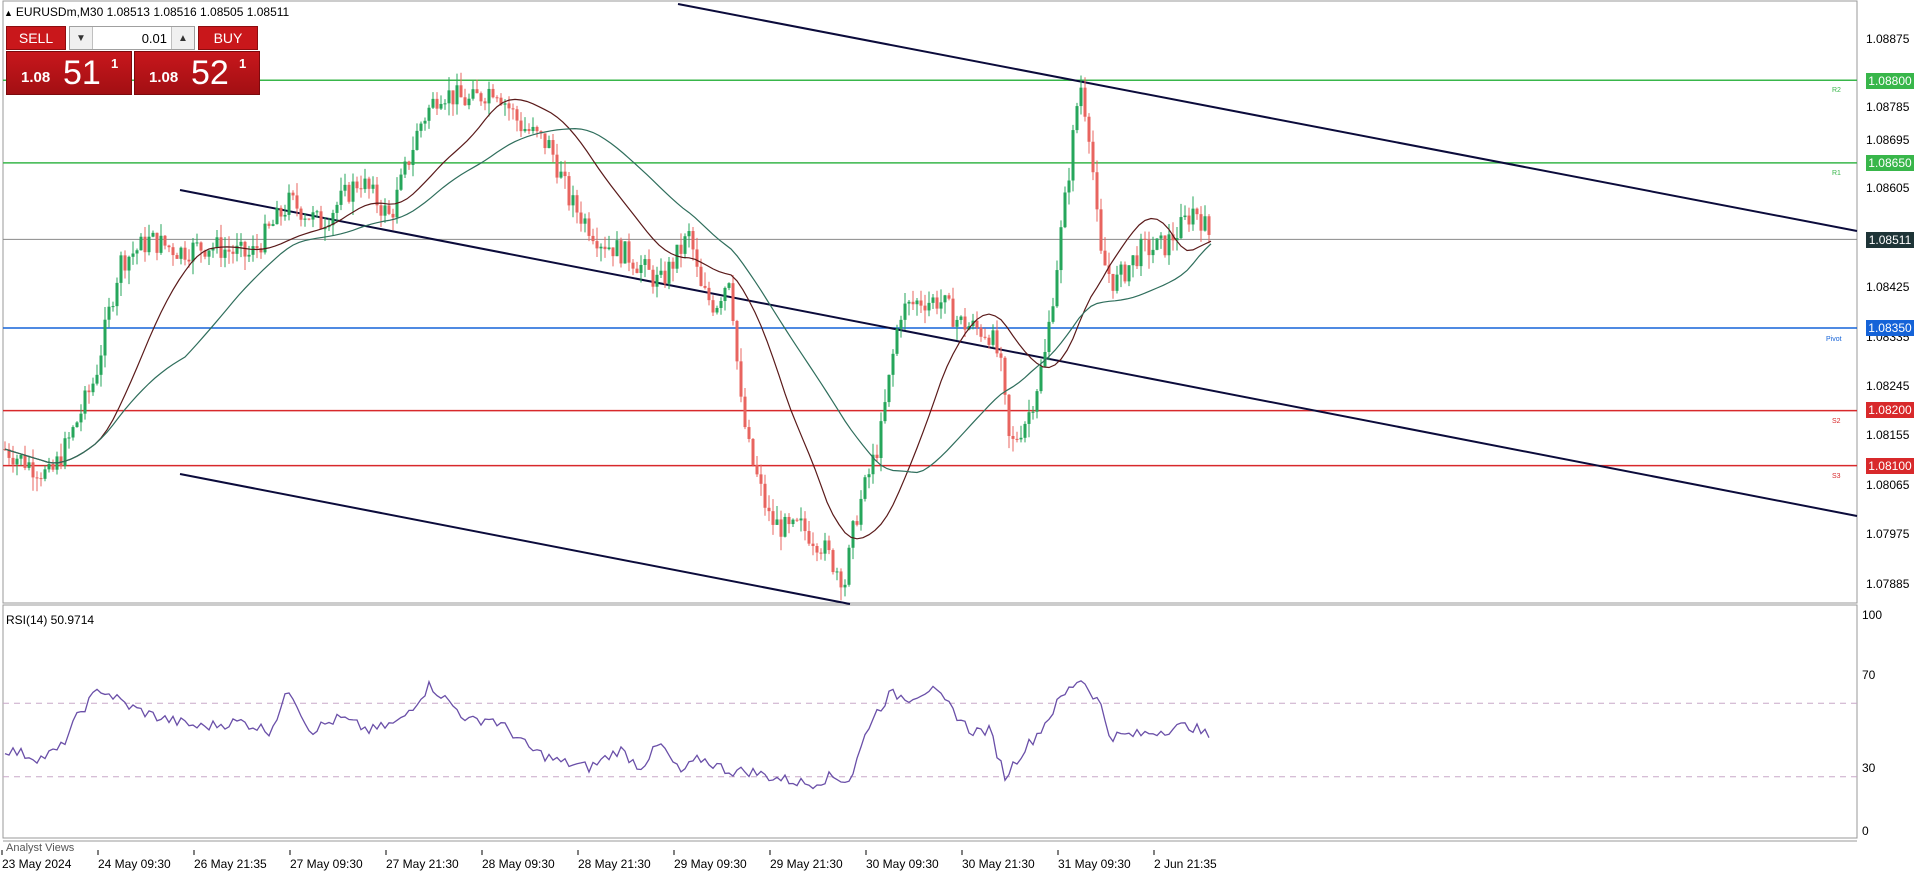 The width and height of the screenshot is (1916, 874). What do you see at coordinates (210, 73) in the screenshot?
I see `buy-price-pips: 52` at bounding box center [210, 73].